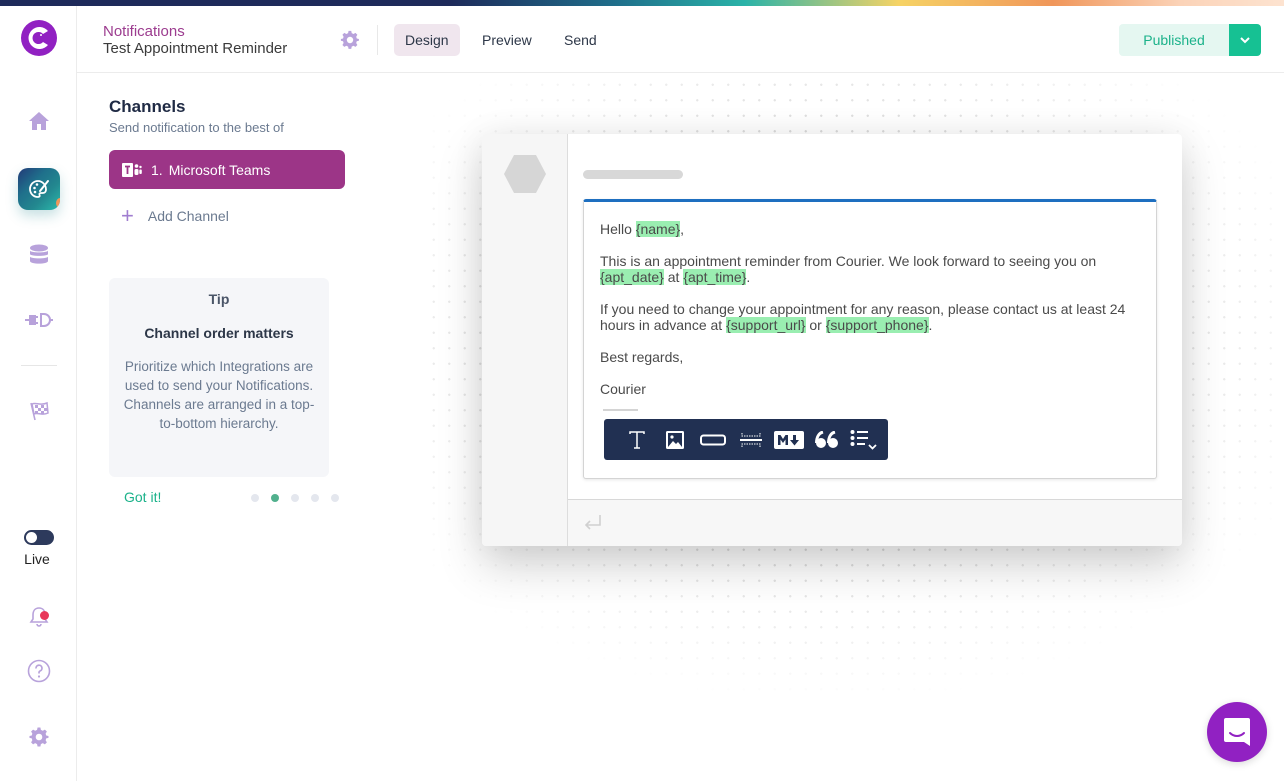 This screenshot has height=781, width=1284. Describe the element at coordinates (39, 537) in the screenshot. I see `live-toggle` at that location.